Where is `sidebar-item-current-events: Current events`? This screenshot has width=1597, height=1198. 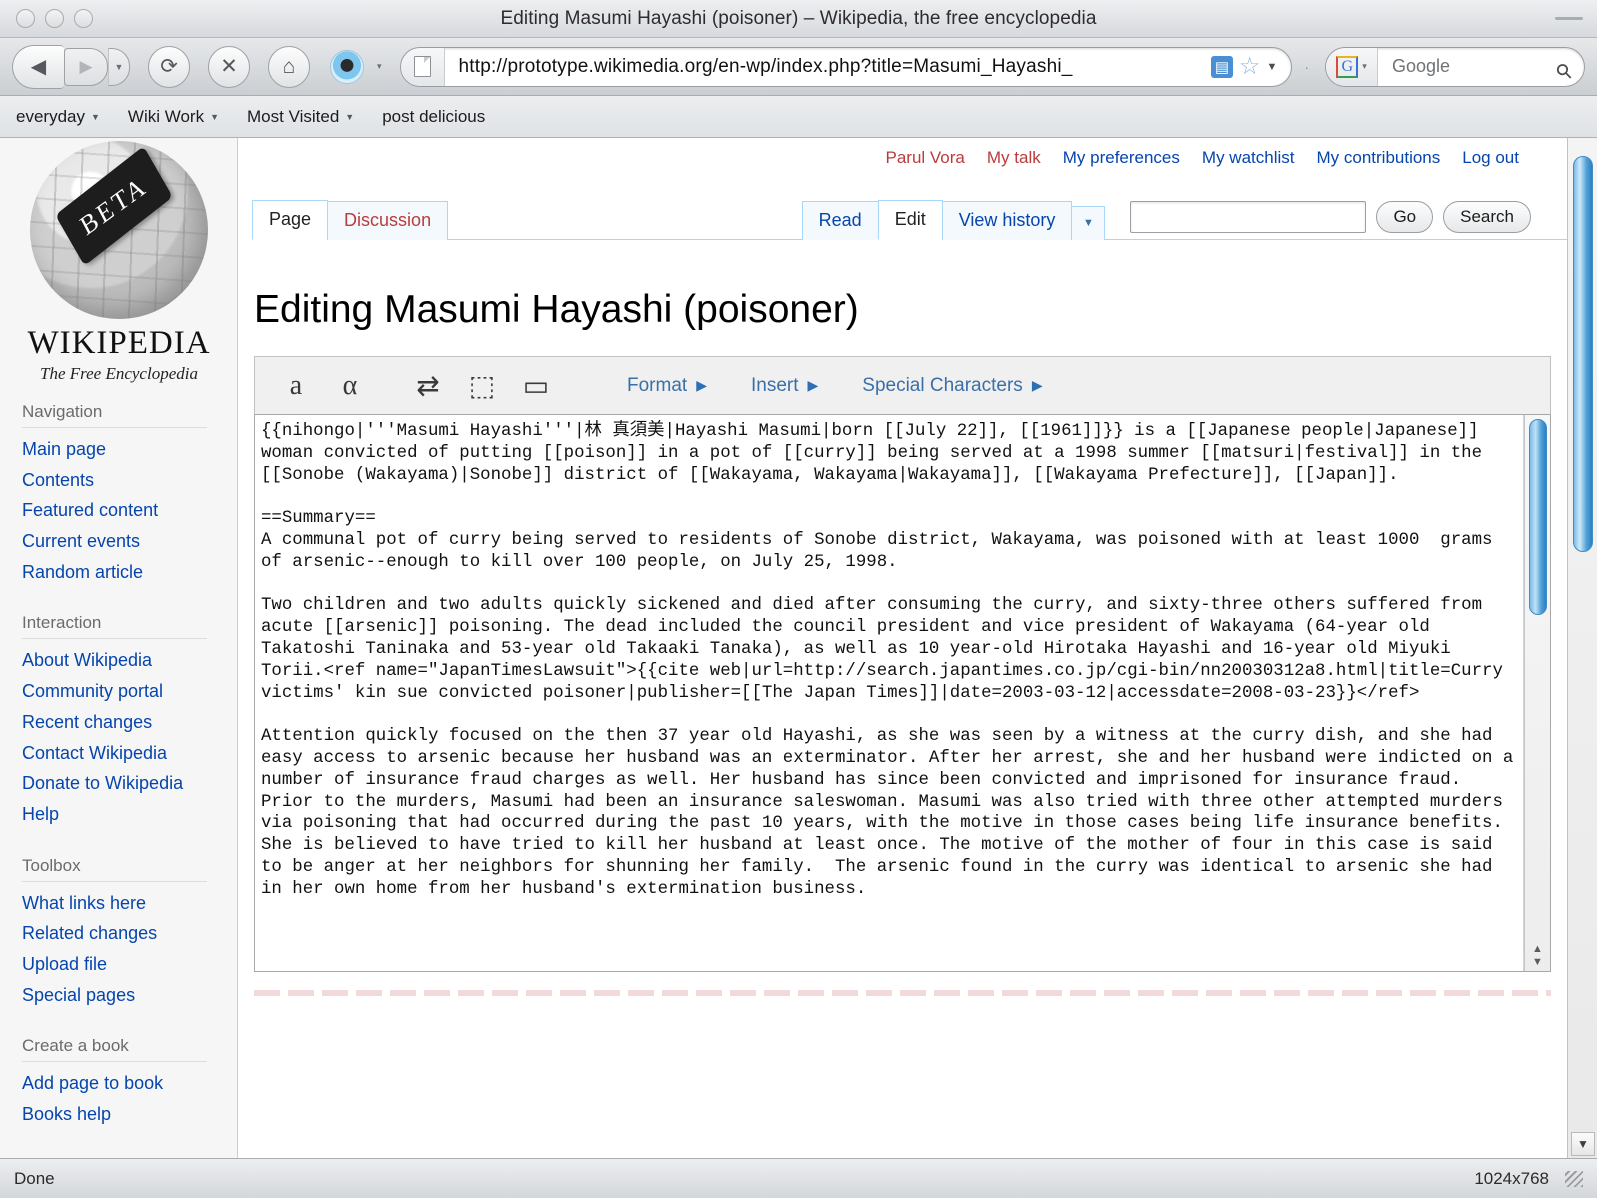 sidebar-item-current-events: Current events is located at coordinates (129, 541).